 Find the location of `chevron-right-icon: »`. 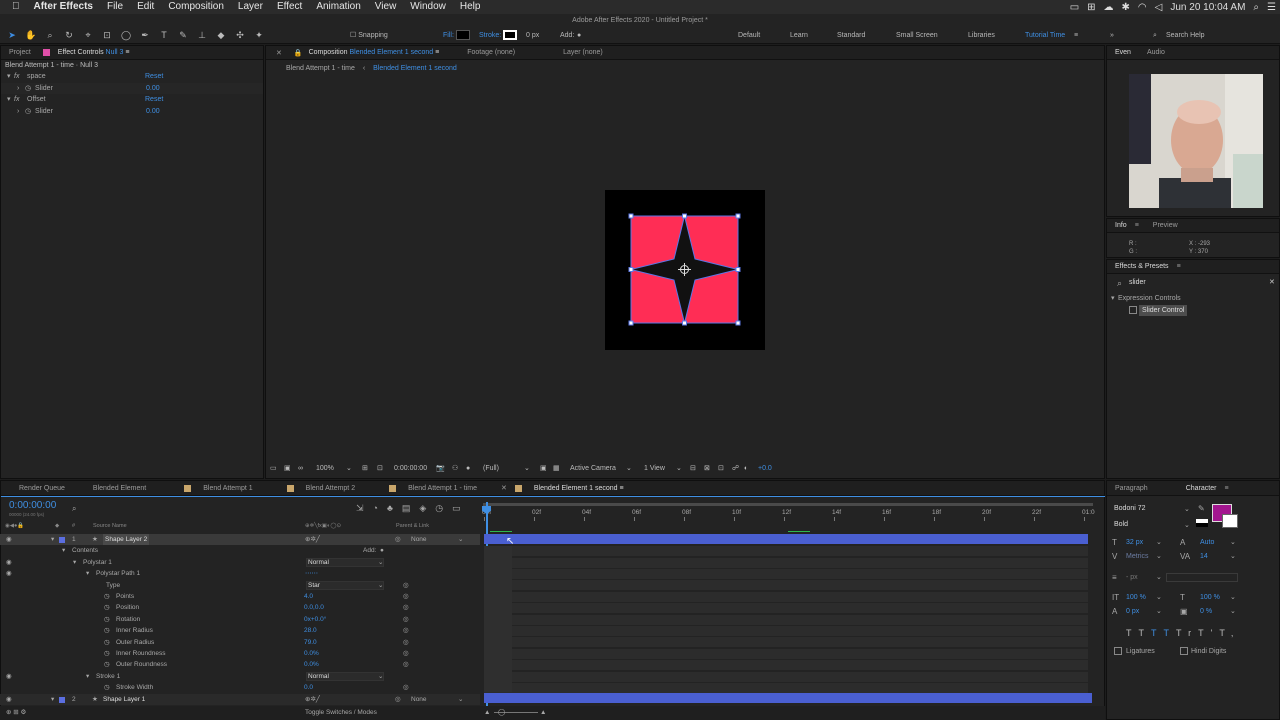

chevron-right-icon: » is located at coordinates (1112, 35).